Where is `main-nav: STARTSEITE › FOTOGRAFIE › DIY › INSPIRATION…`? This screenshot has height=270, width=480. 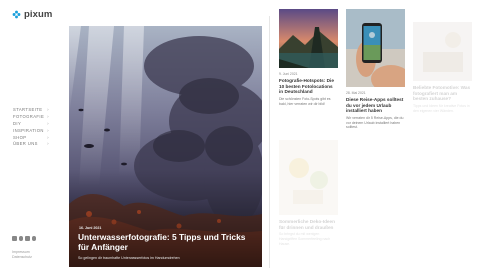
main-nav: STARTSEITE › FOTOGRAFIE › DIY › INSPIRATION… is located at coordinates (31, 126).